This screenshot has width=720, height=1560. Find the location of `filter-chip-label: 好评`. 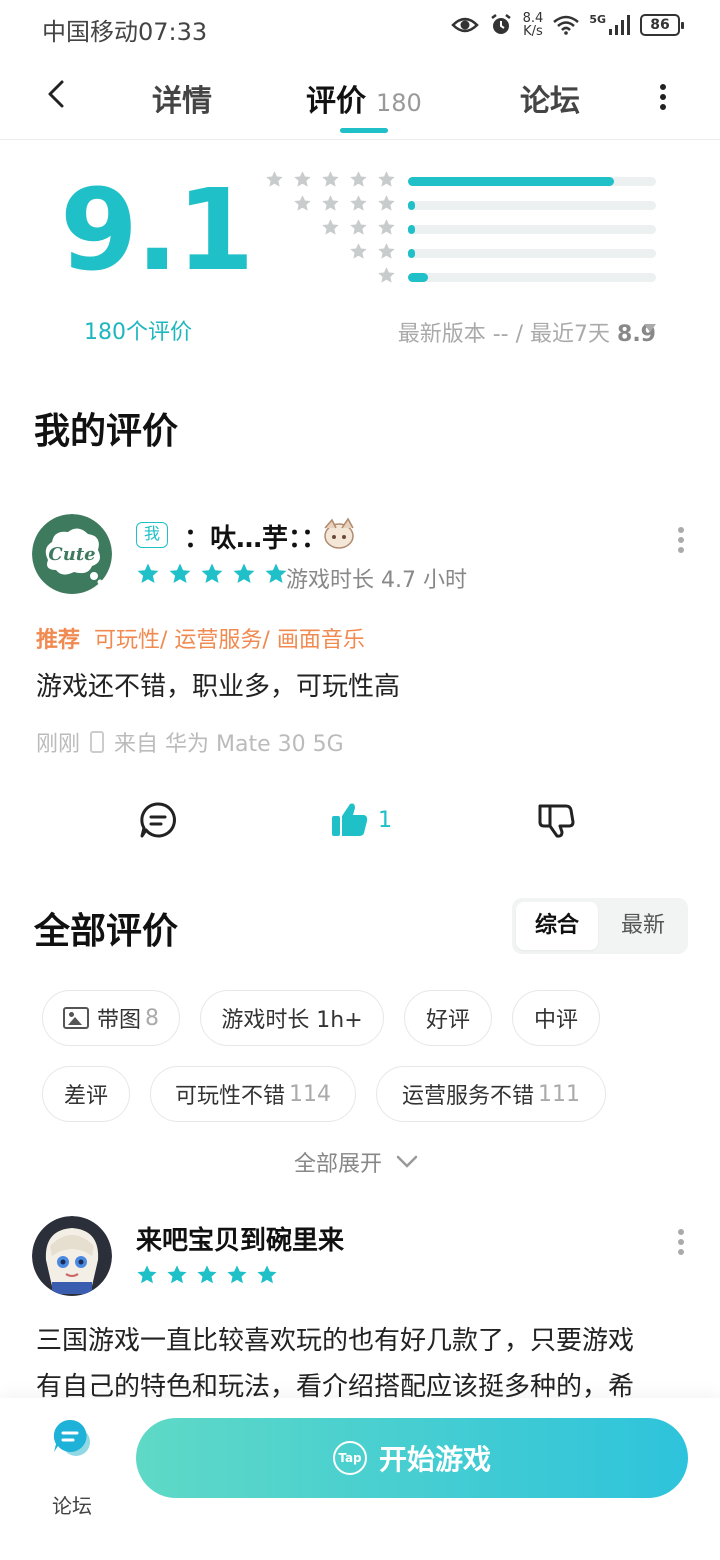

filter-chip-label: 好评 is located at coordinates (447, 1020).